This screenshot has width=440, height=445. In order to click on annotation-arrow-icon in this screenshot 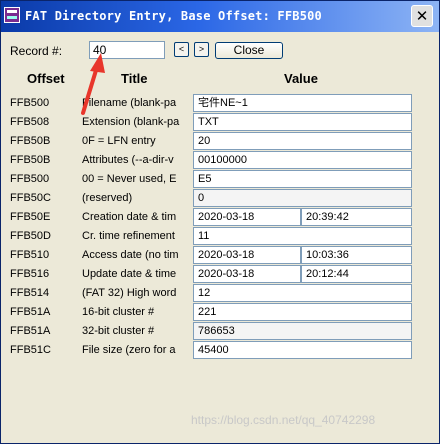, I will do `click(93, 84)`.